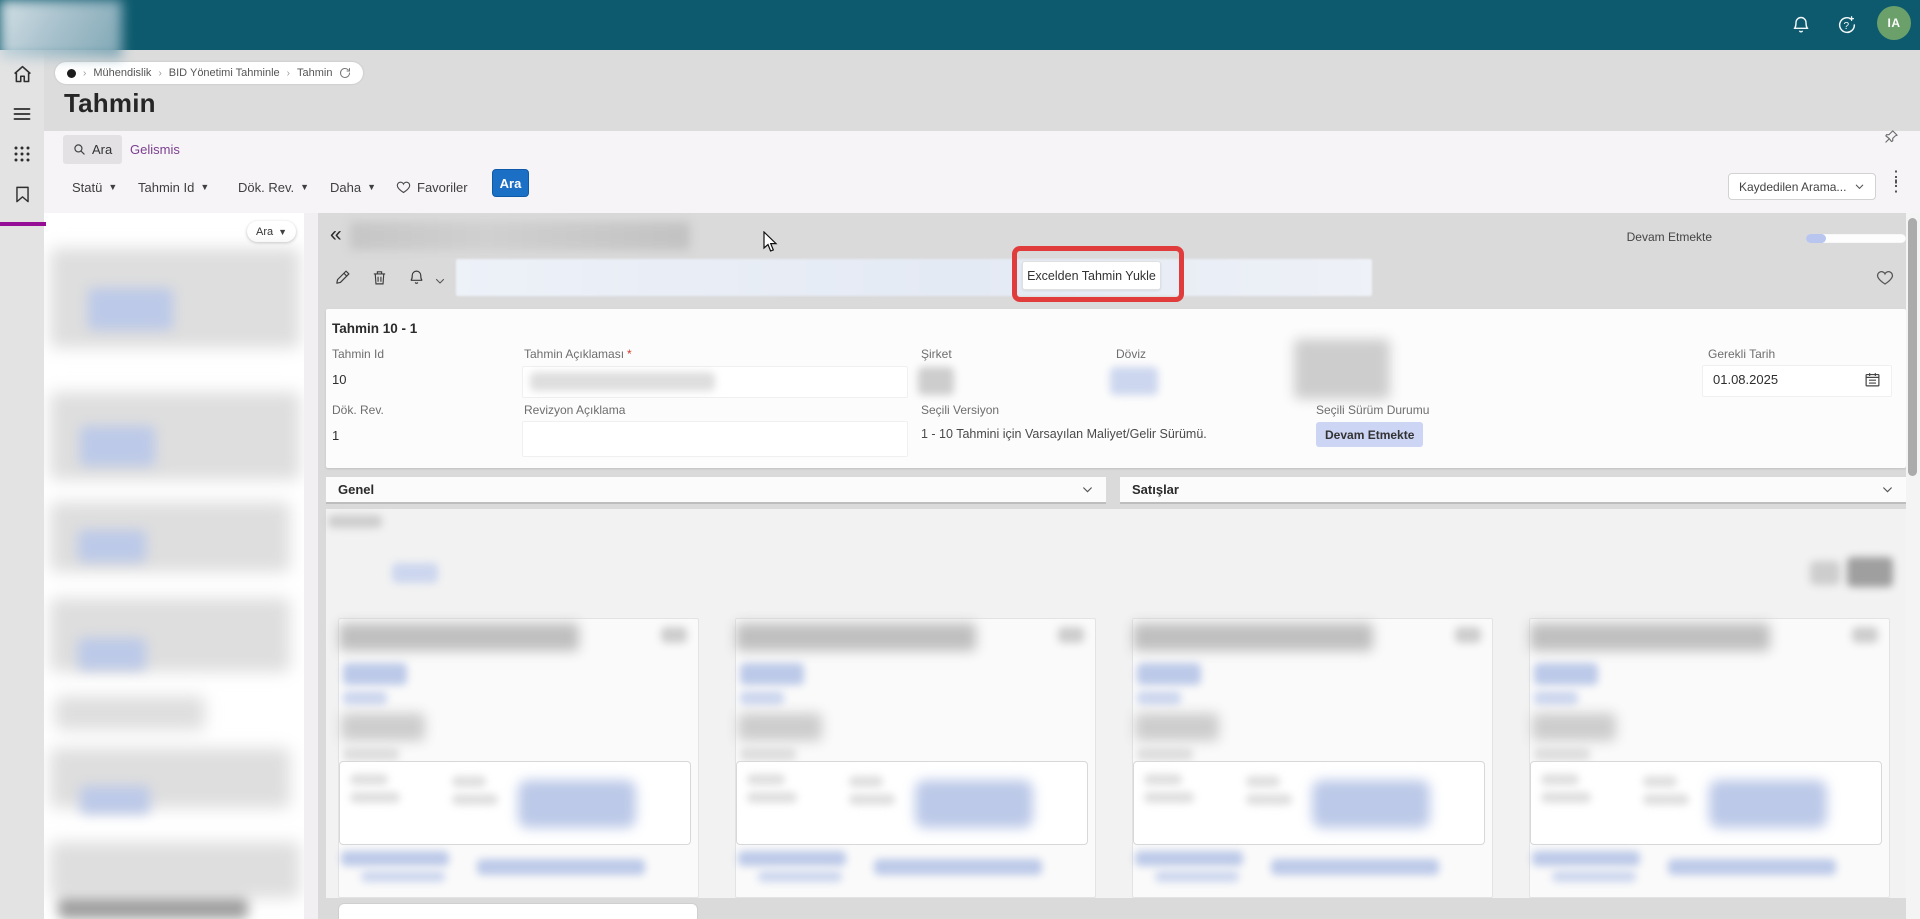 The width and height of the screenshot is (1920, 919). Describe the element at coordinates (122, 73) in the screenshot. I see `breadcrumb-item: Mühendislik` at that location.